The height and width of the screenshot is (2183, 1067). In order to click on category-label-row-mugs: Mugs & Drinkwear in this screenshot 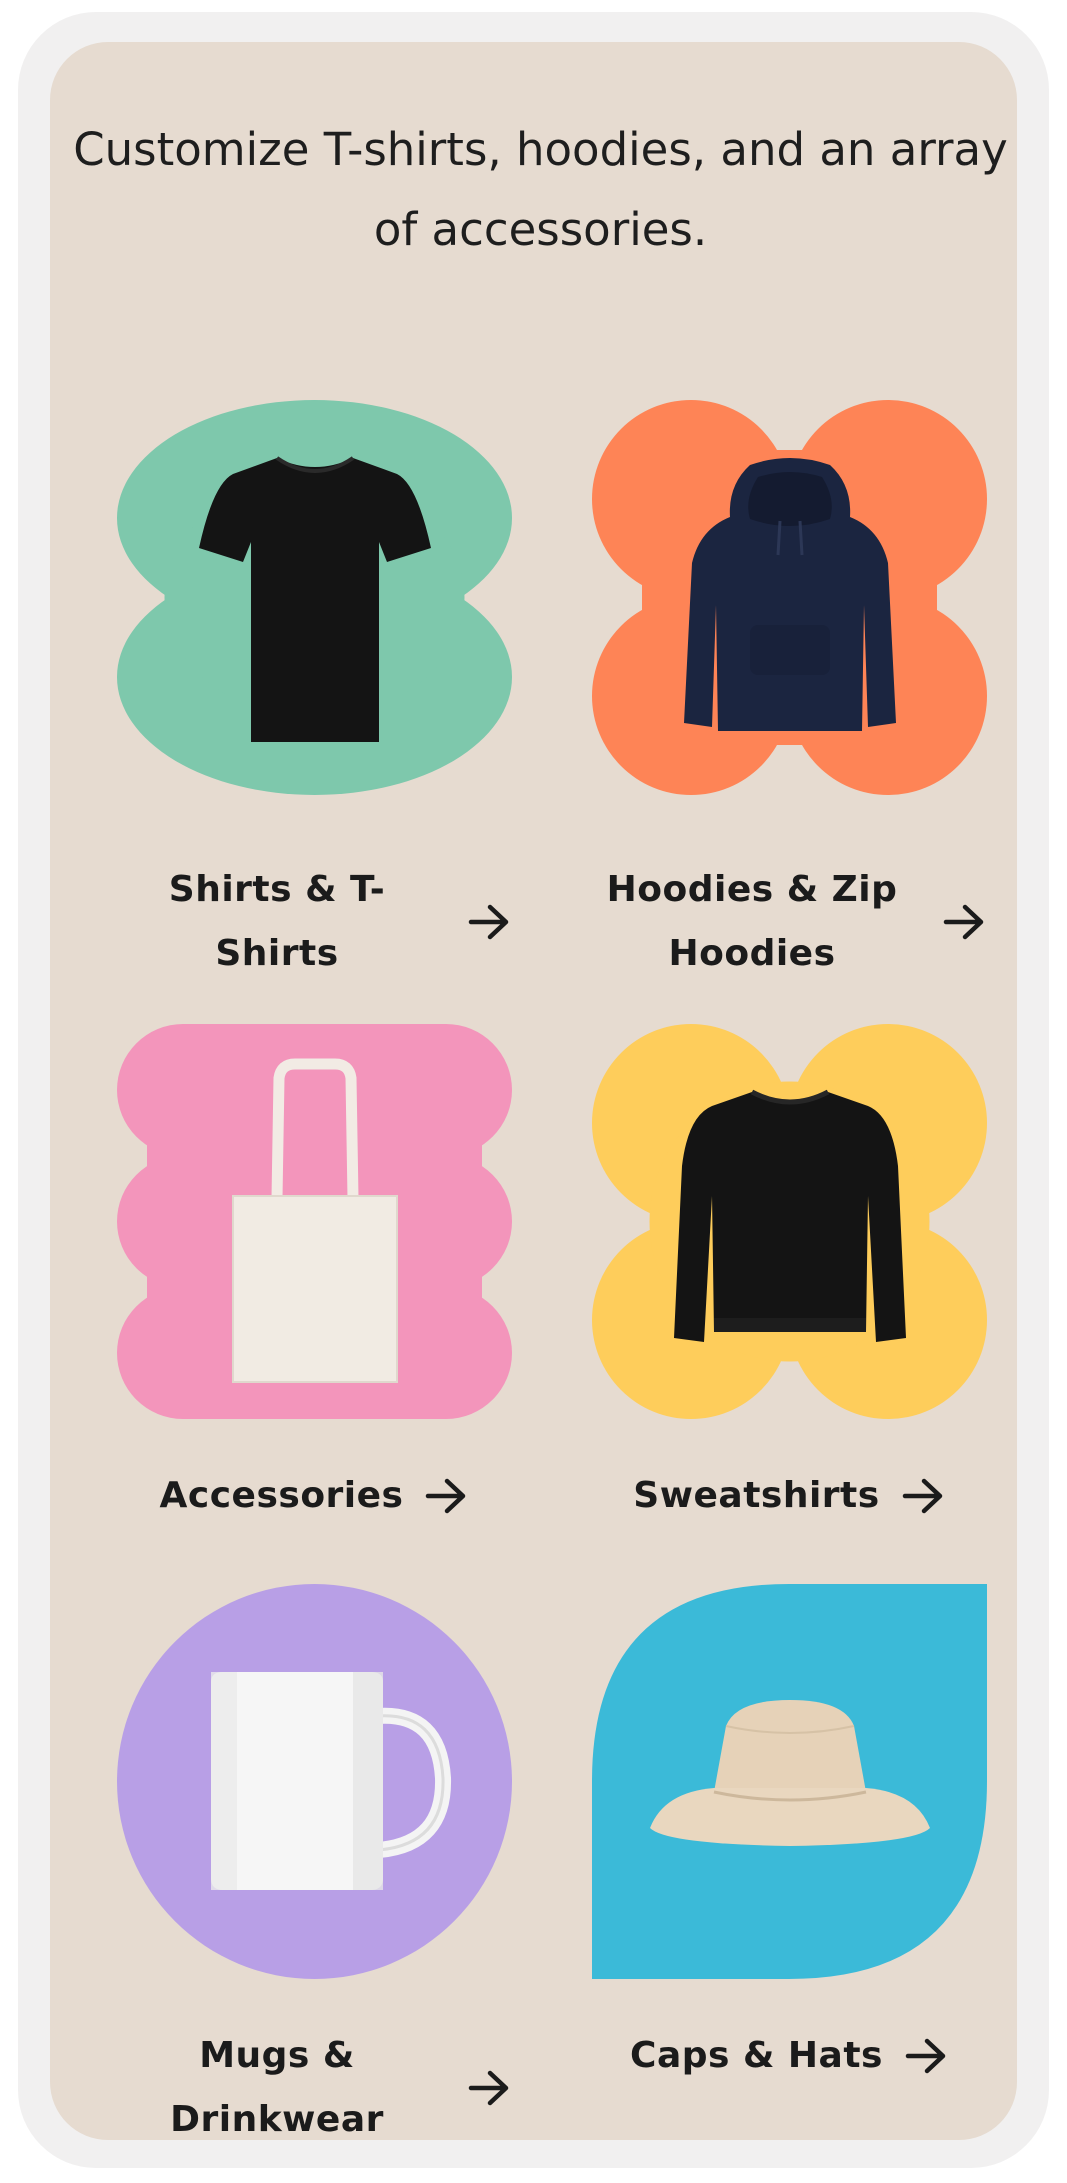, I will do `click(314, 2082)`.